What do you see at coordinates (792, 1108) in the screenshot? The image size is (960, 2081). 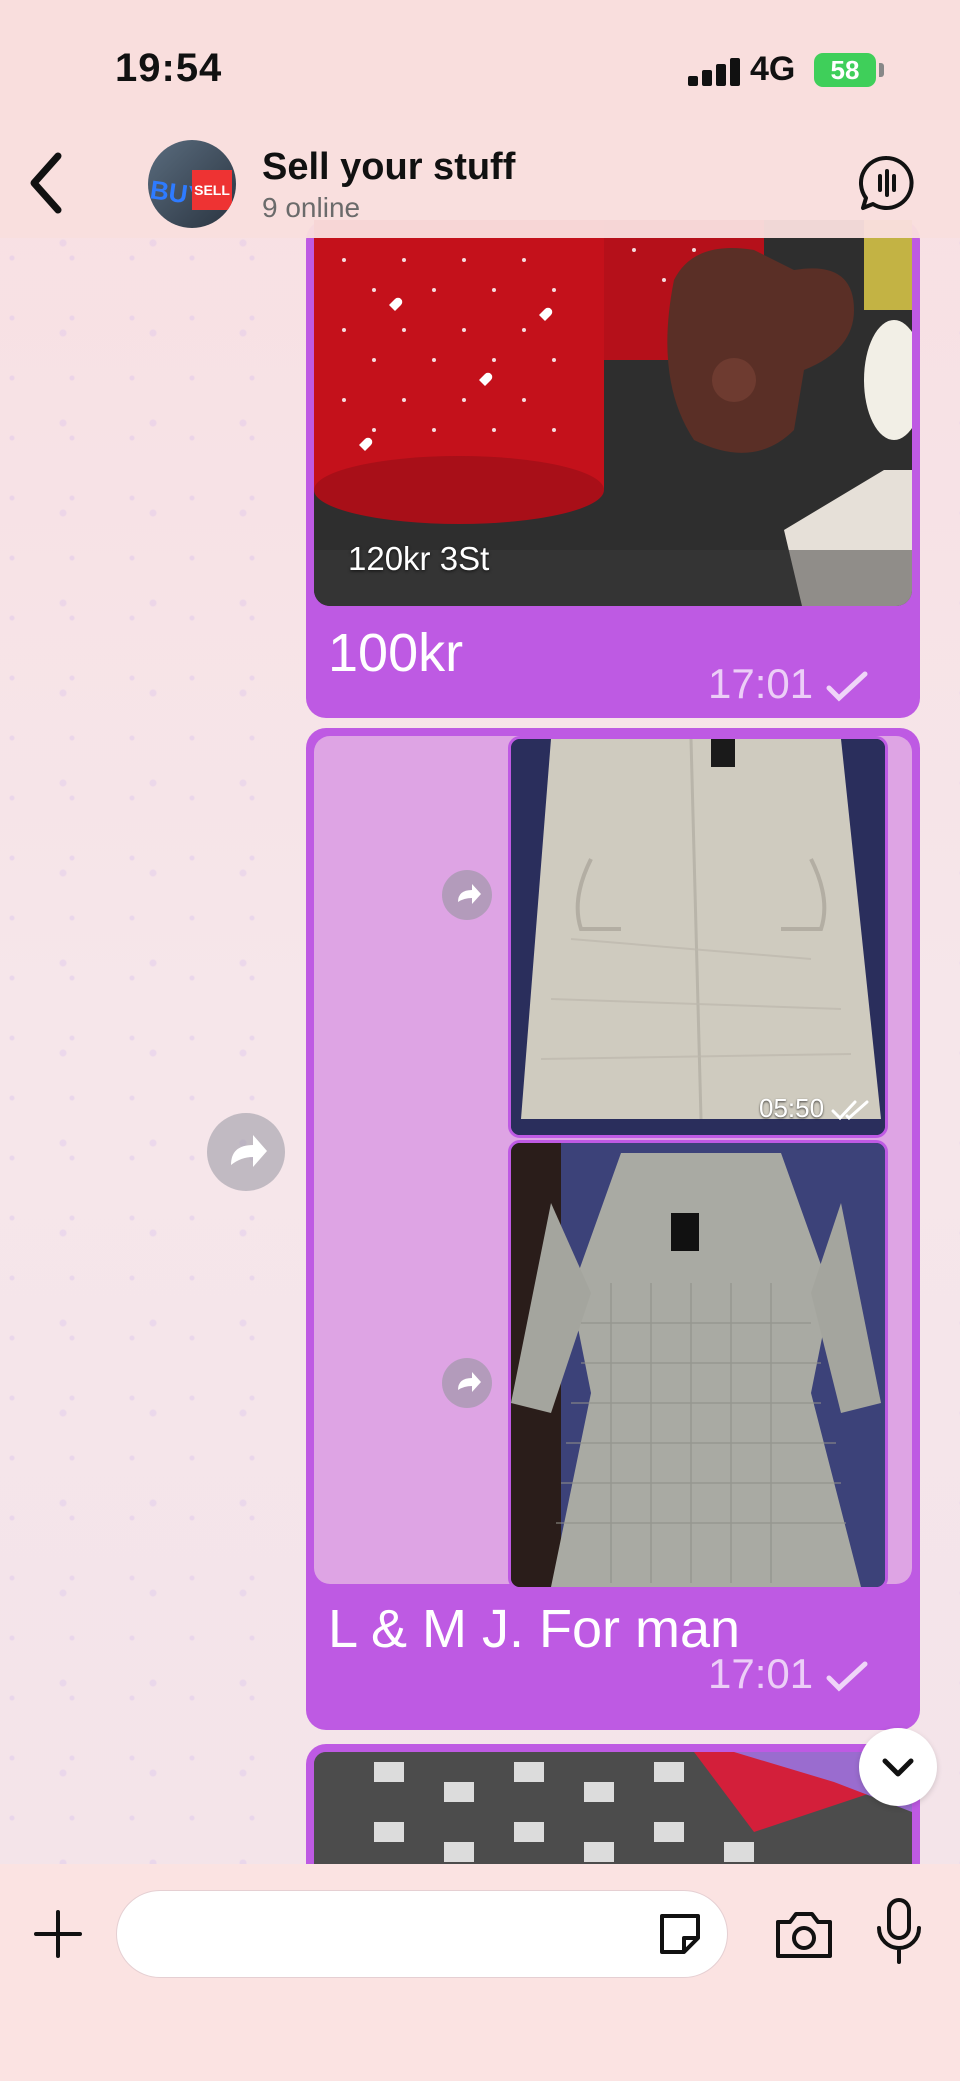 I see `photo-time-text: 05:50` at bounding box center [792, 1108].